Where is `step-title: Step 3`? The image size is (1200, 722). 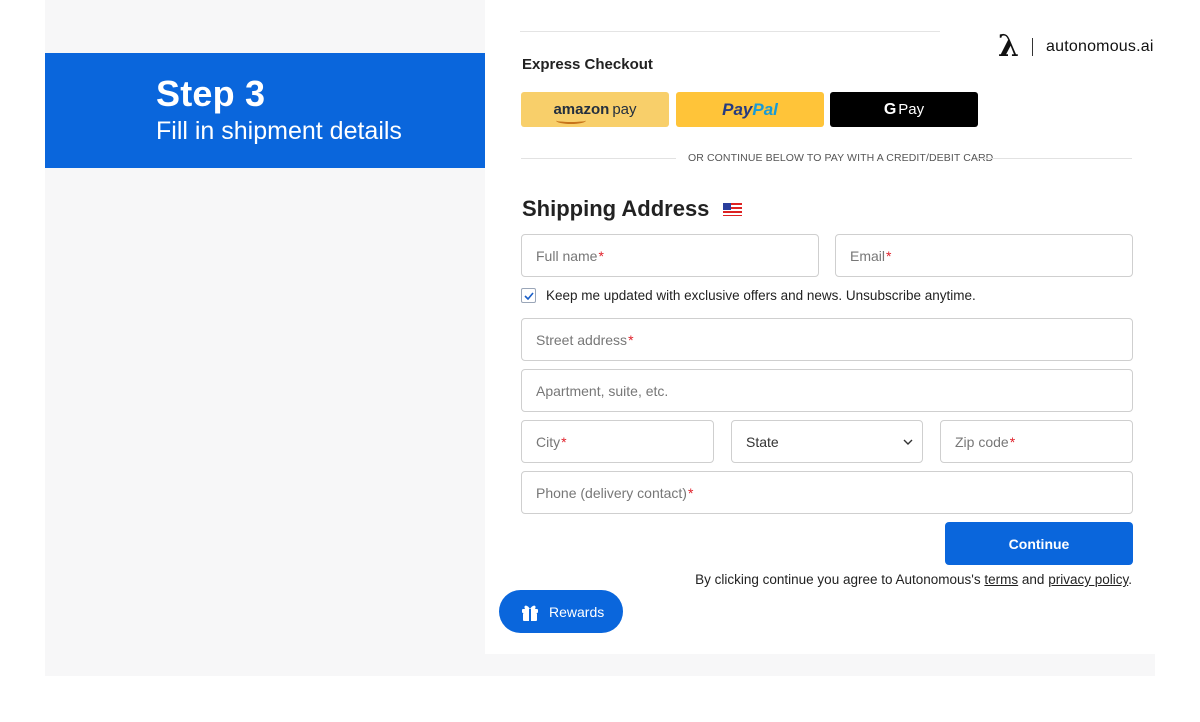 step-title: Step 3 is located at coordinates (211, 93).